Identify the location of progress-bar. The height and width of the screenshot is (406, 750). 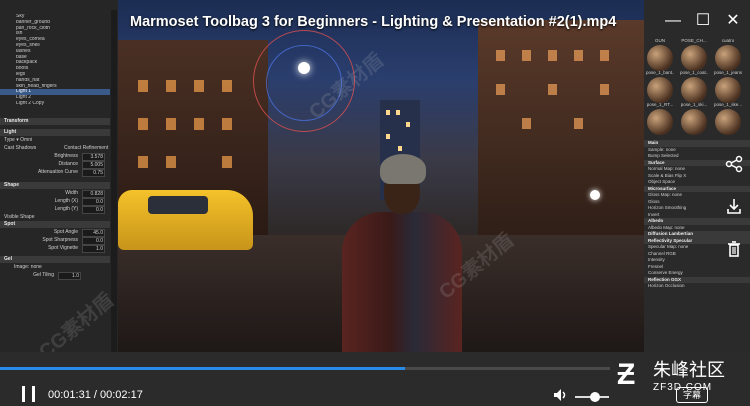
(305, 368).